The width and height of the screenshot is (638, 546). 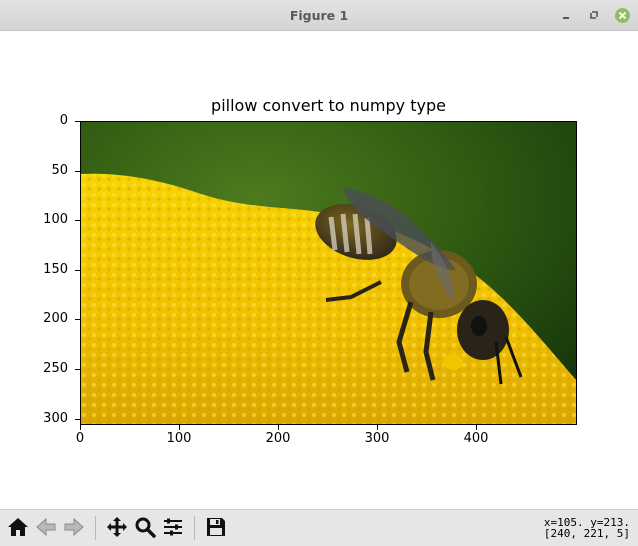 I want to click on plot-title: pillow convert to numpy type, so click(x=328, y=105).